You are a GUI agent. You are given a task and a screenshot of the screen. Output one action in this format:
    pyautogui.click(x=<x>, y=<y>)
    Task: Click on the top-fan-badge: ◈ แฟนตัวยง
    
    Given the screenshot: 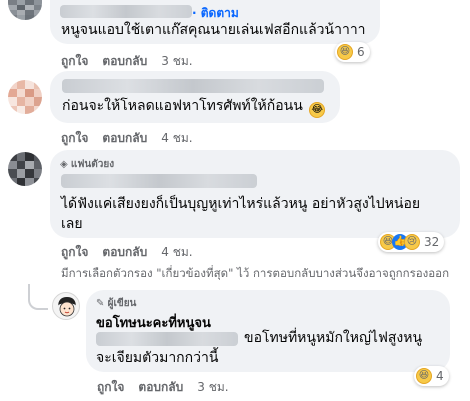 What is the action you would take?
    pyautogui.click(x=87, y=164)
    